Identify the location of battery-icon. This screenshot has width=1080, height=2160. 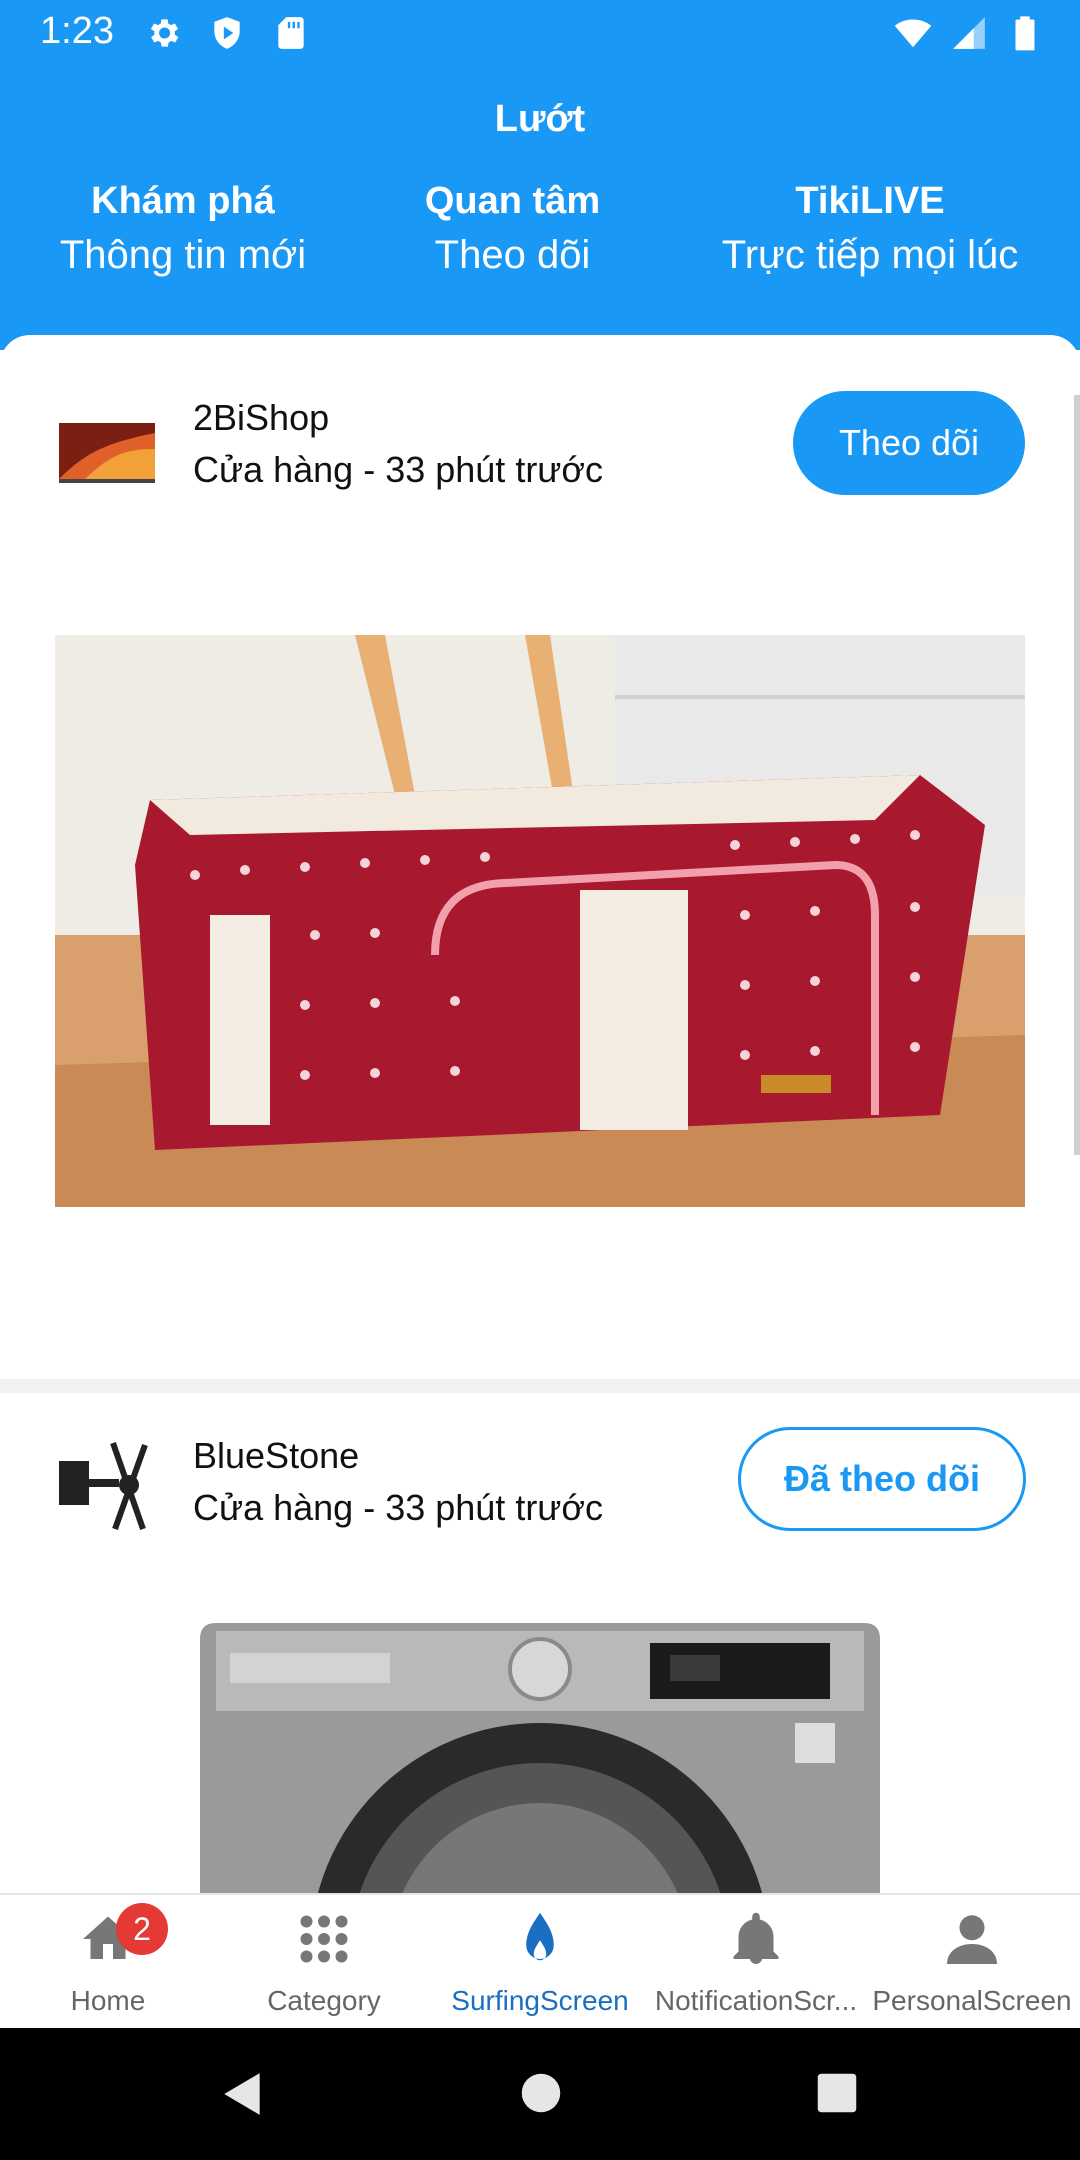
(1025, 33).